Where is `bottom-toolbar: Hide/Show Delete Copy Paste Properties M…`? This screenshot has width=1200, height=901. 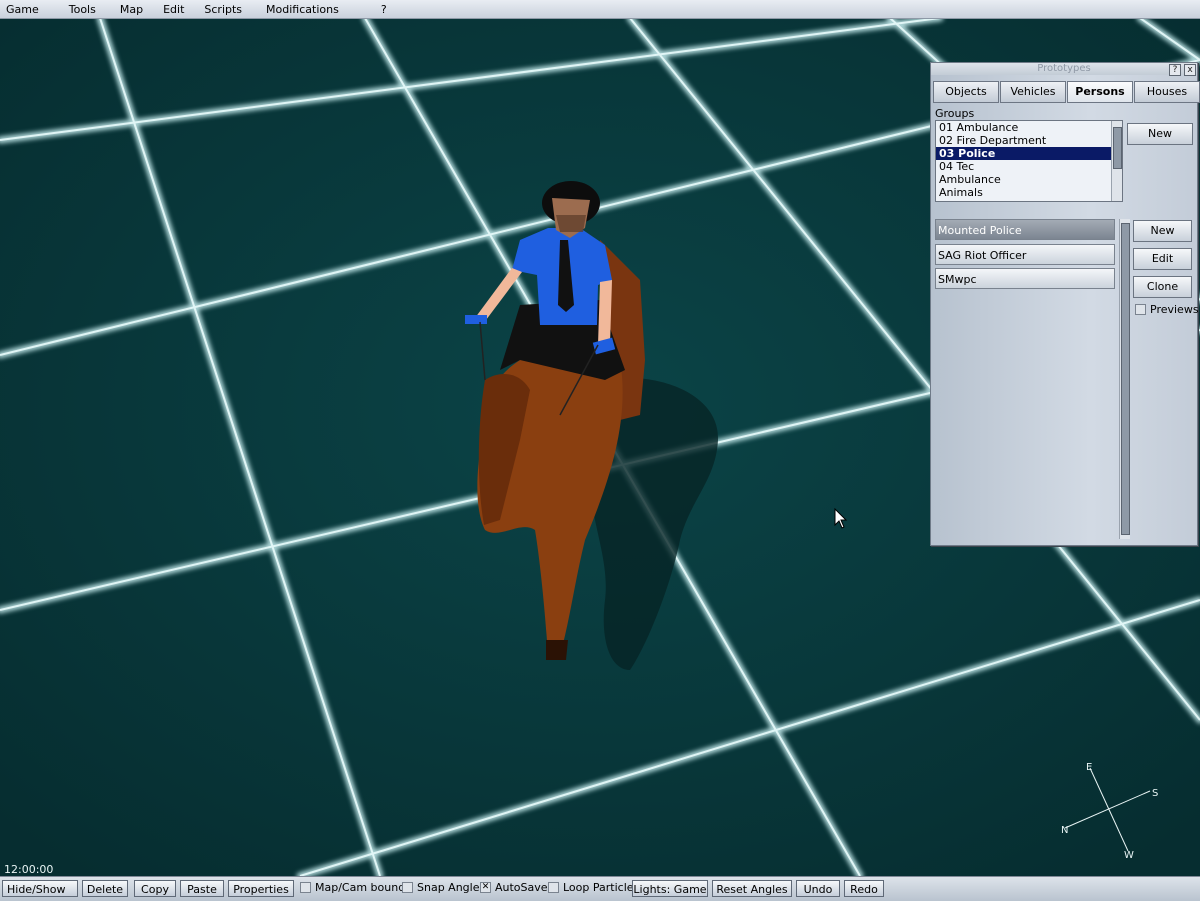 bottom-toolbar: Hide/Show Delete Copy Paste Properties M… is located at coordinates (600, 888).